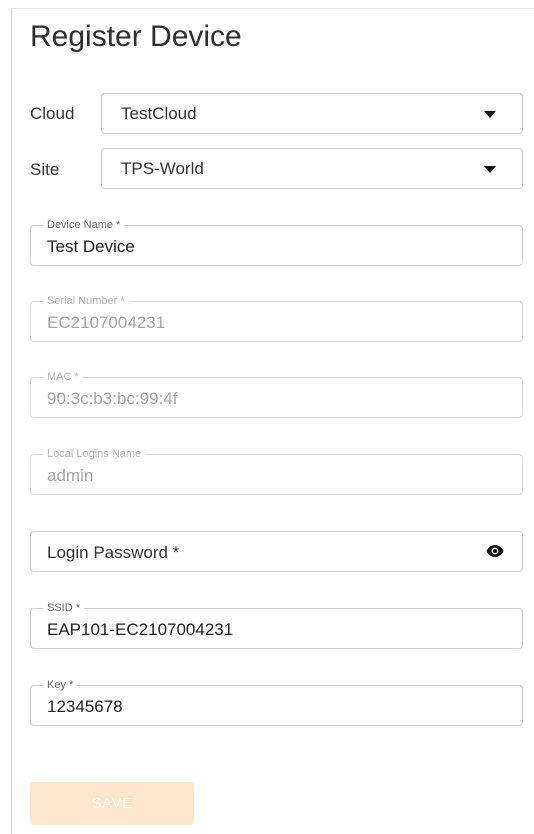  Describe the element at coordinates (113, 552) in the screenshot. I see `login-password-placeholder: Login Password *` at that location.